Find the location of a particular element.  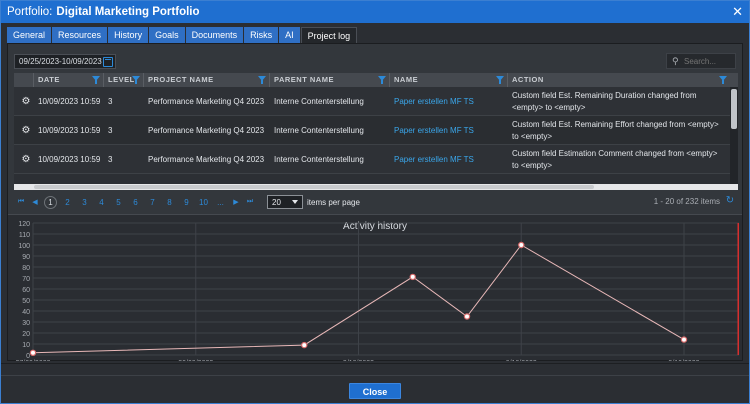

vertical-scrollbar is located at coordinates (734, 135).